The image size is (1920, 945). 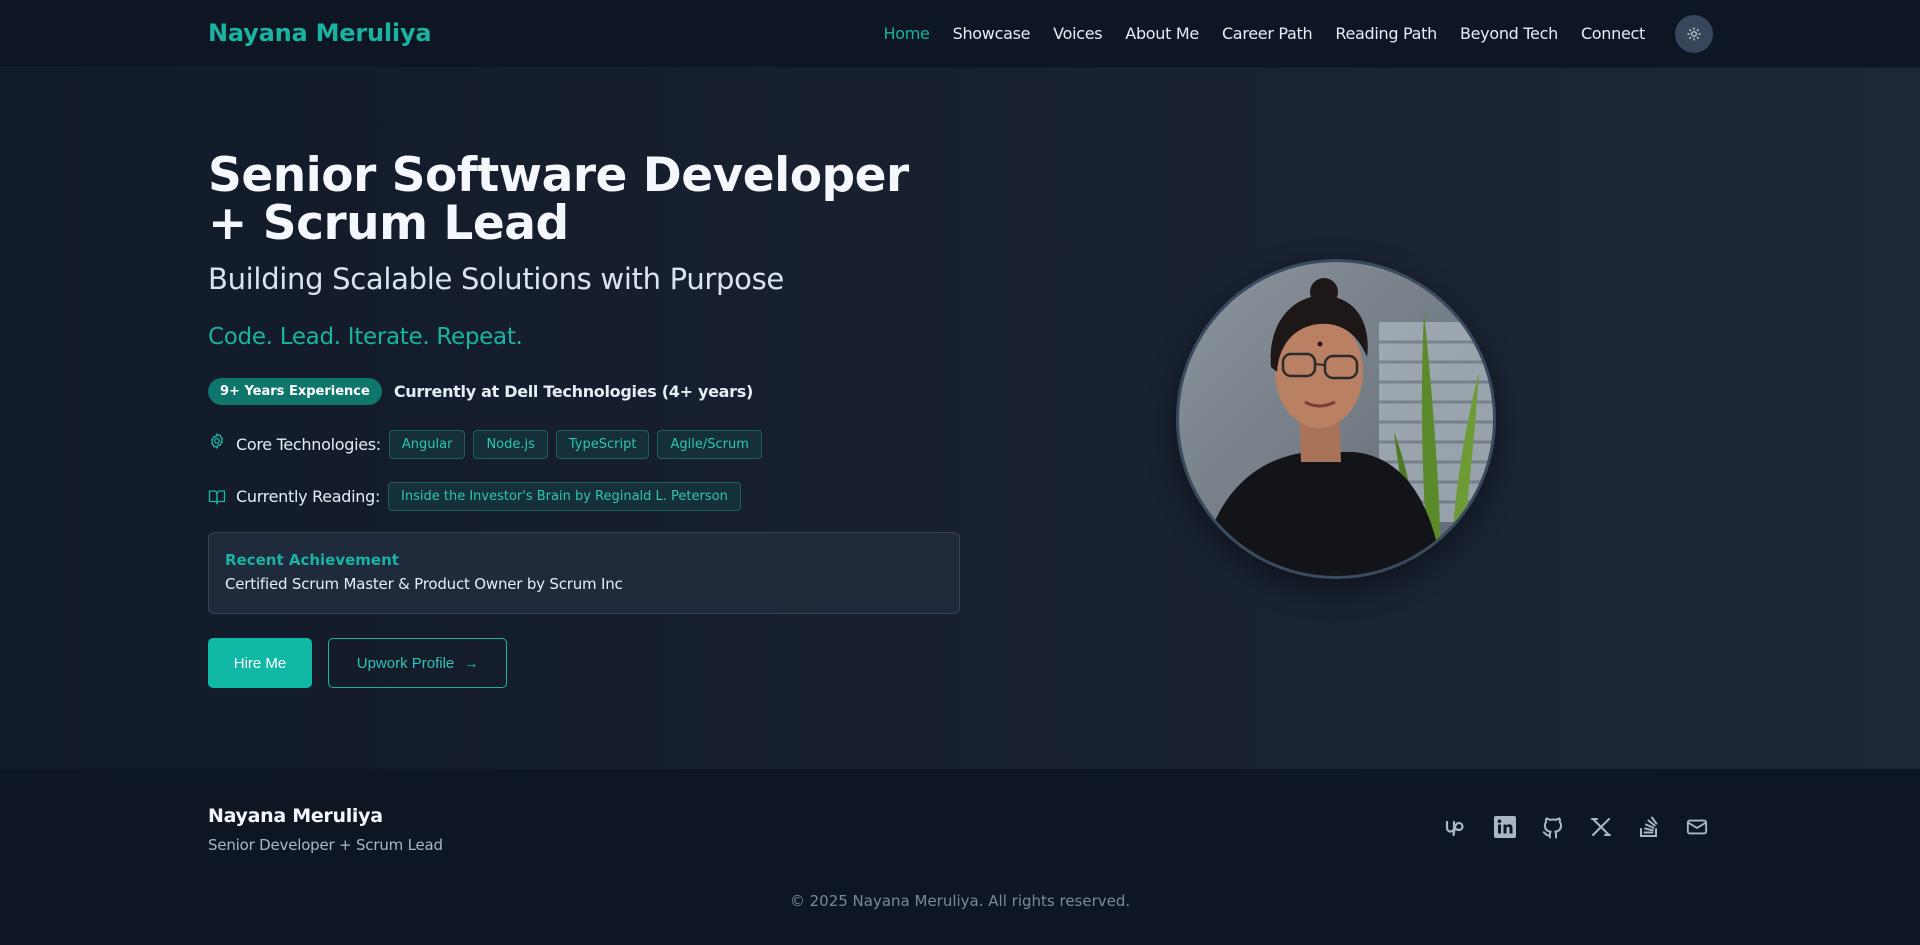 What do you see at coordinates (602, 444) in the screenshot?
I see `tech-chip-typescript: TypeScript` at bounding box center [602, 444].